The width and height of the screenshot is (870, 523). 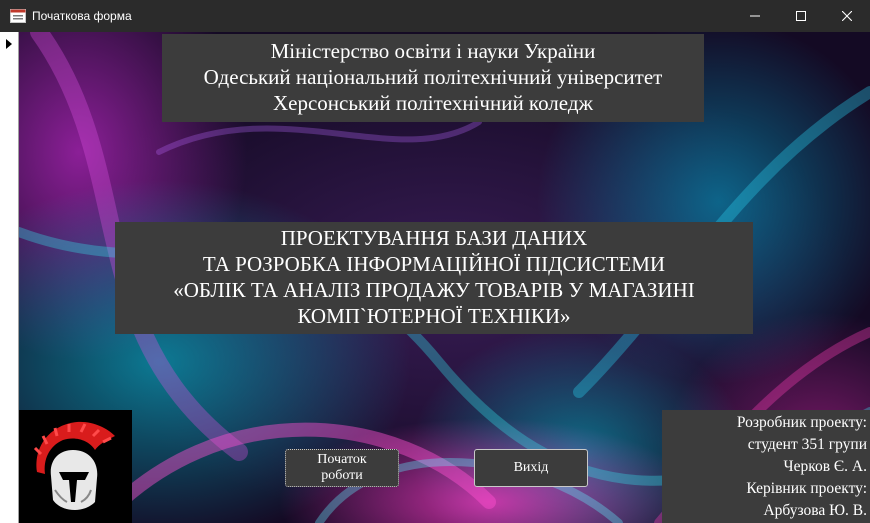 What do you see at coordinates (825, 466) in the screenshot?
I see `developer-name: Черков Є. А.` at bounding box center [825, 466].